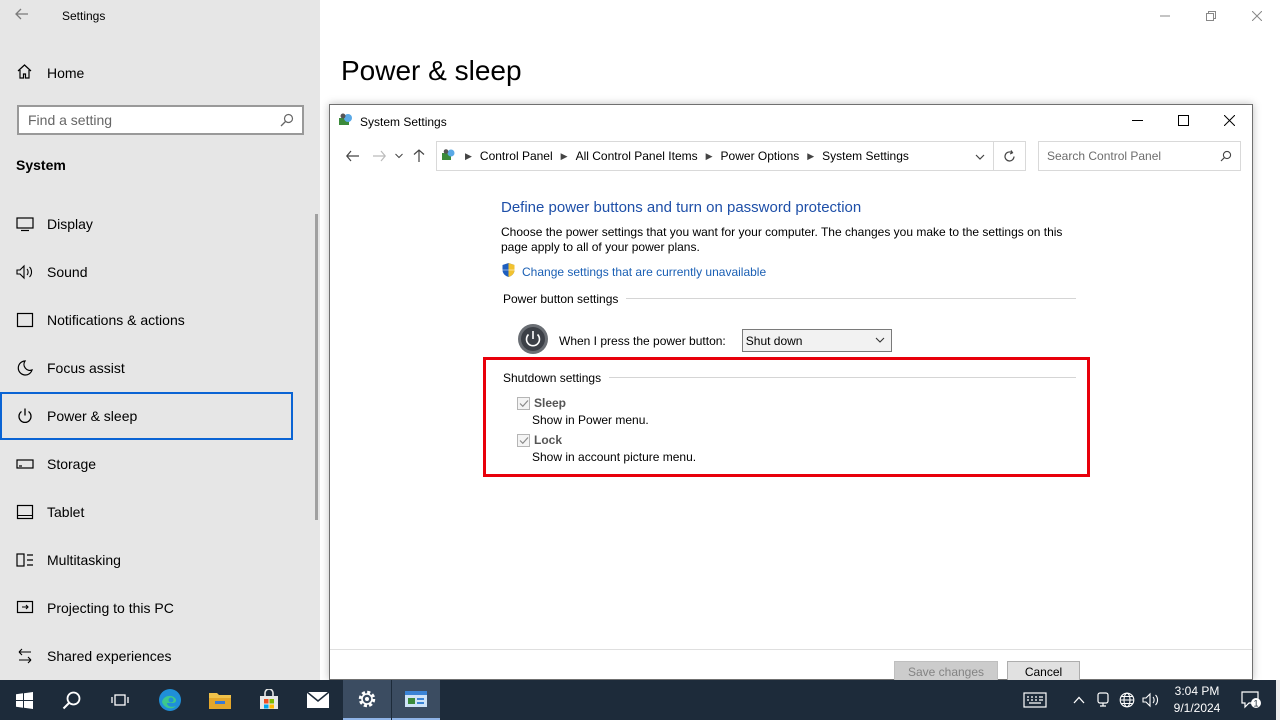  I want to click on back-icon, so click(353, 156).